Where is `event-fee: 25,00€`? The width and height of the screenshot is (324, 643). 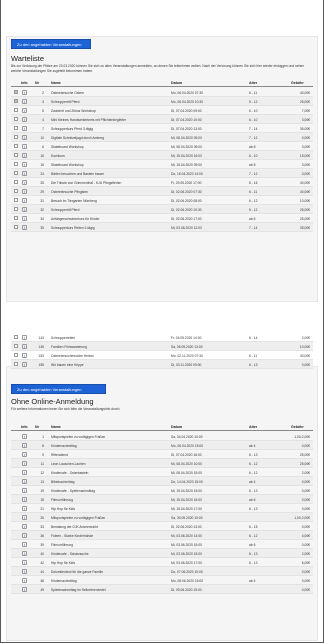
event-fee: 25,00€ is located at coordinates (304, 101).